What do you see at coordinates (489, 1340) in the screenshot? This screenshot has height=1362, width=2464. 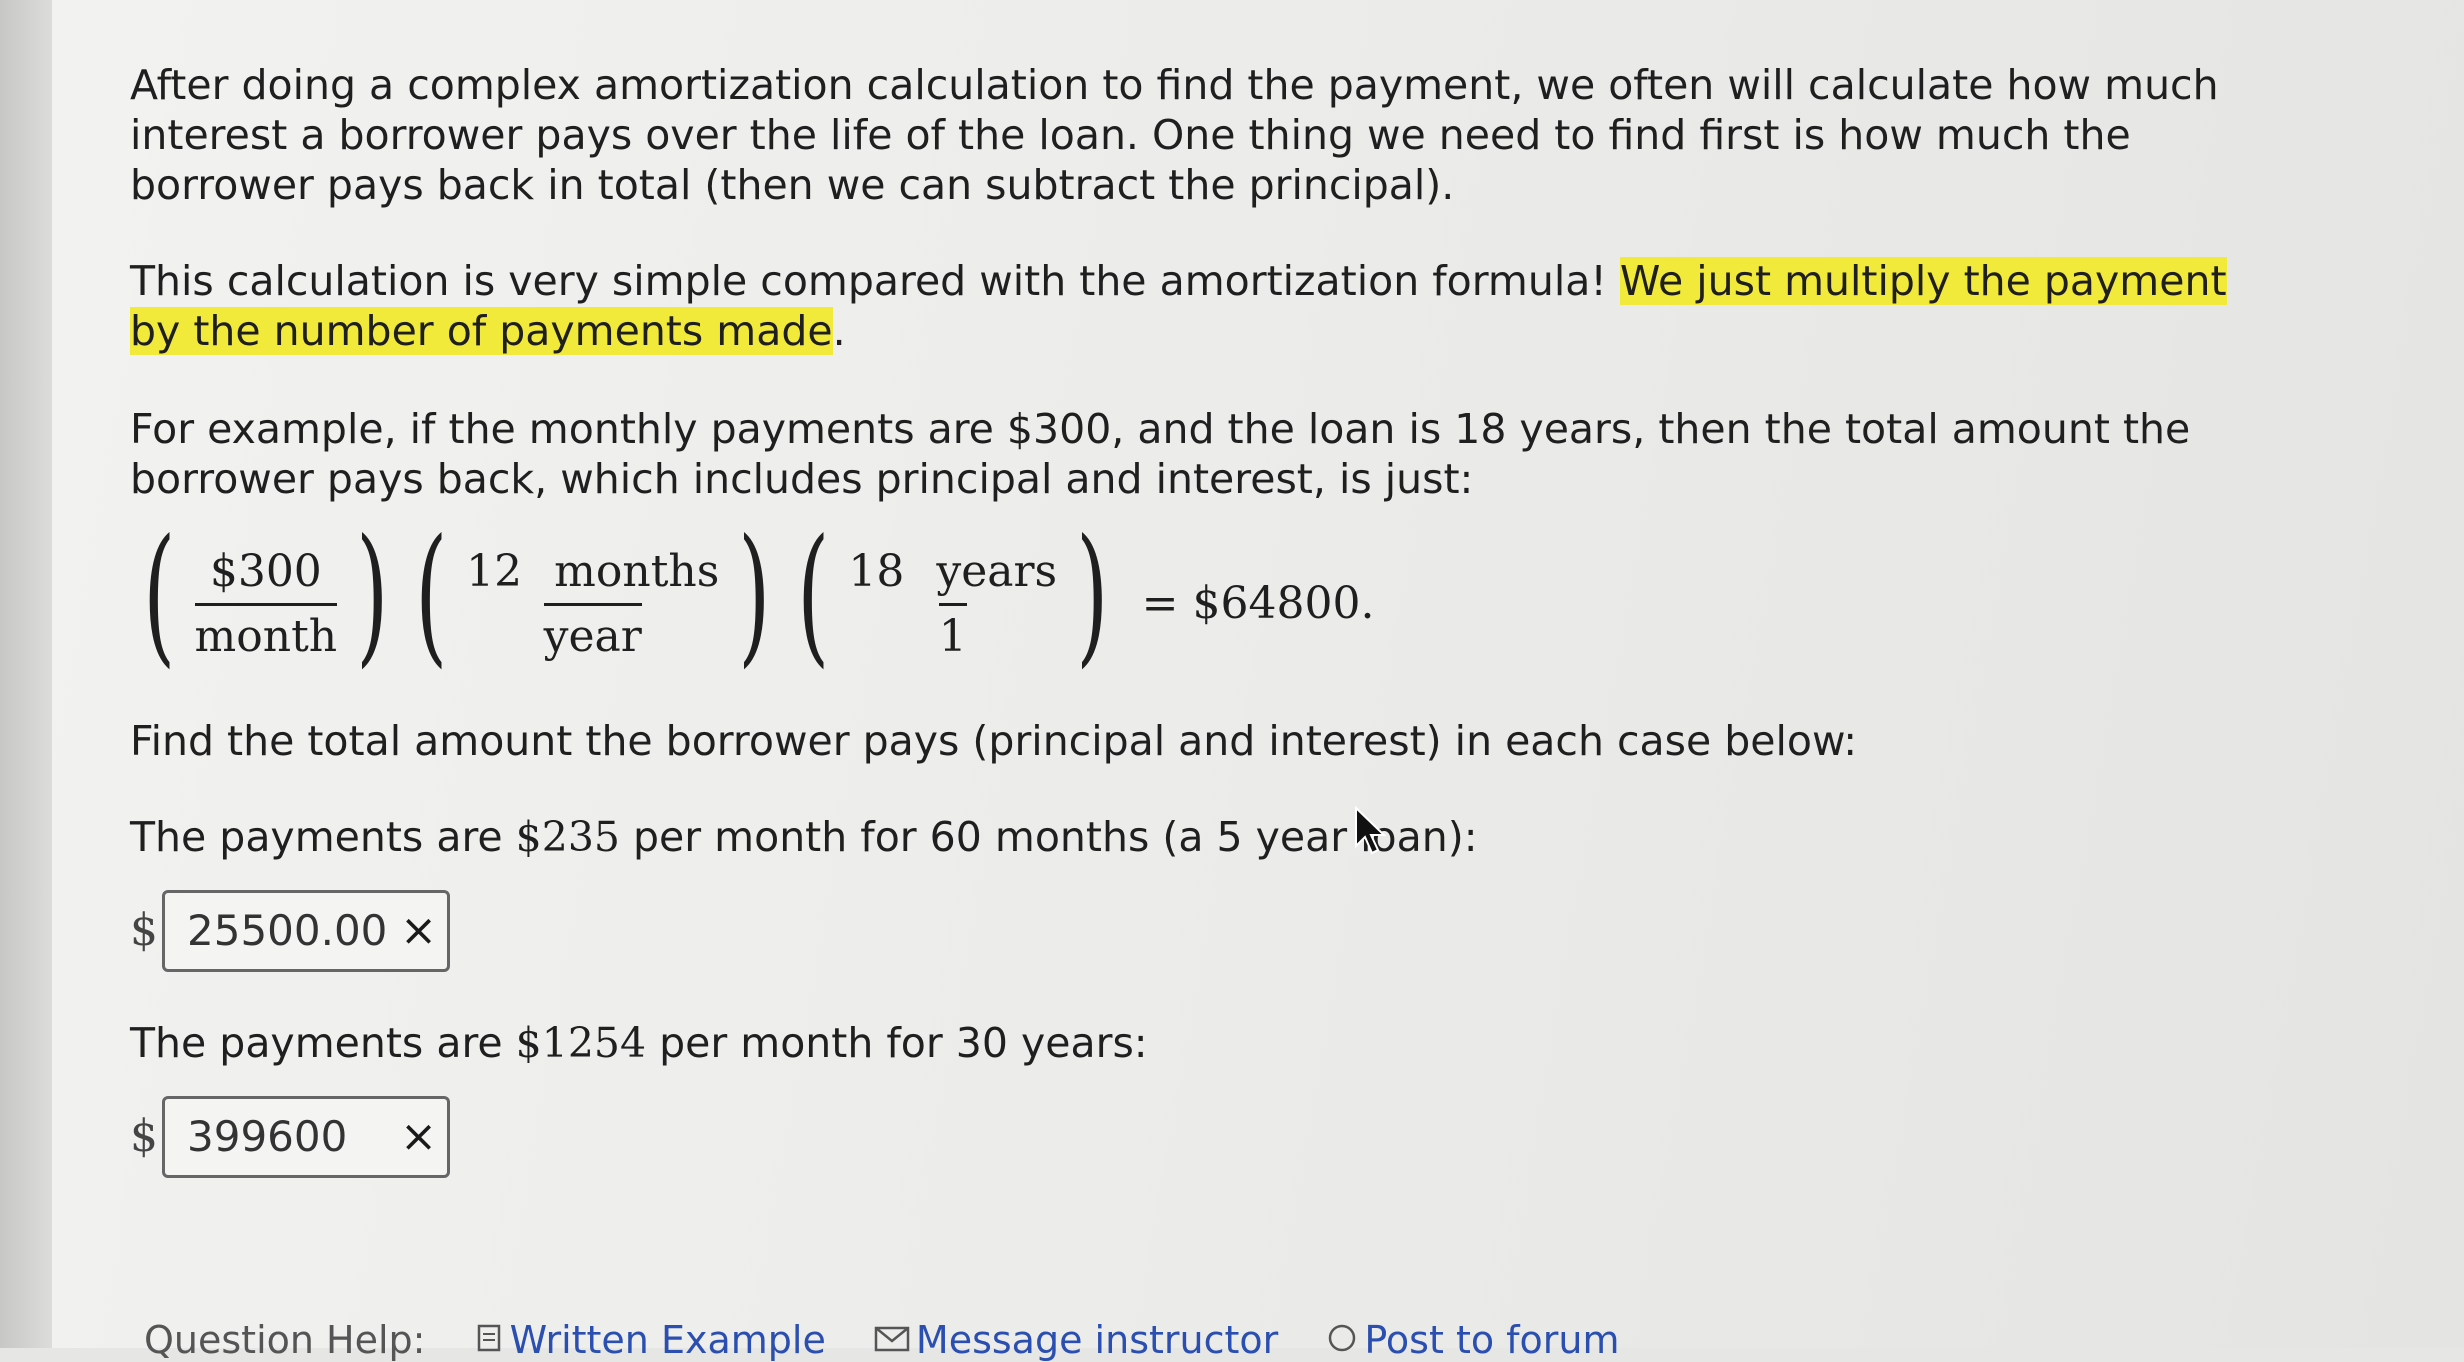 I see `document-icon` at bounding box center [489, 1340].